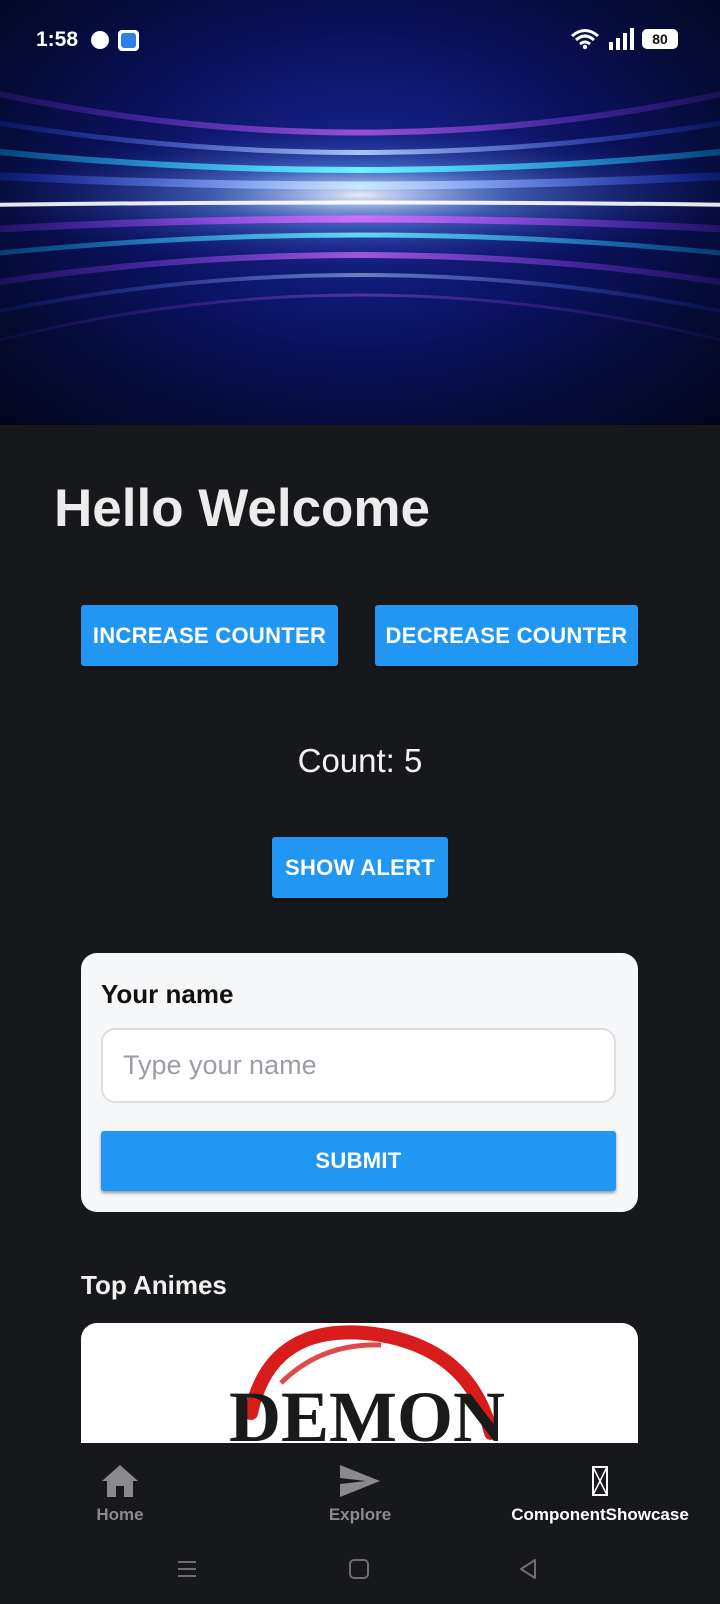 The height and width of the screenshot is (1604, 720). Describe the element at coordinates (360, 1481) in the screenshot. I see `send-icon` at that location.